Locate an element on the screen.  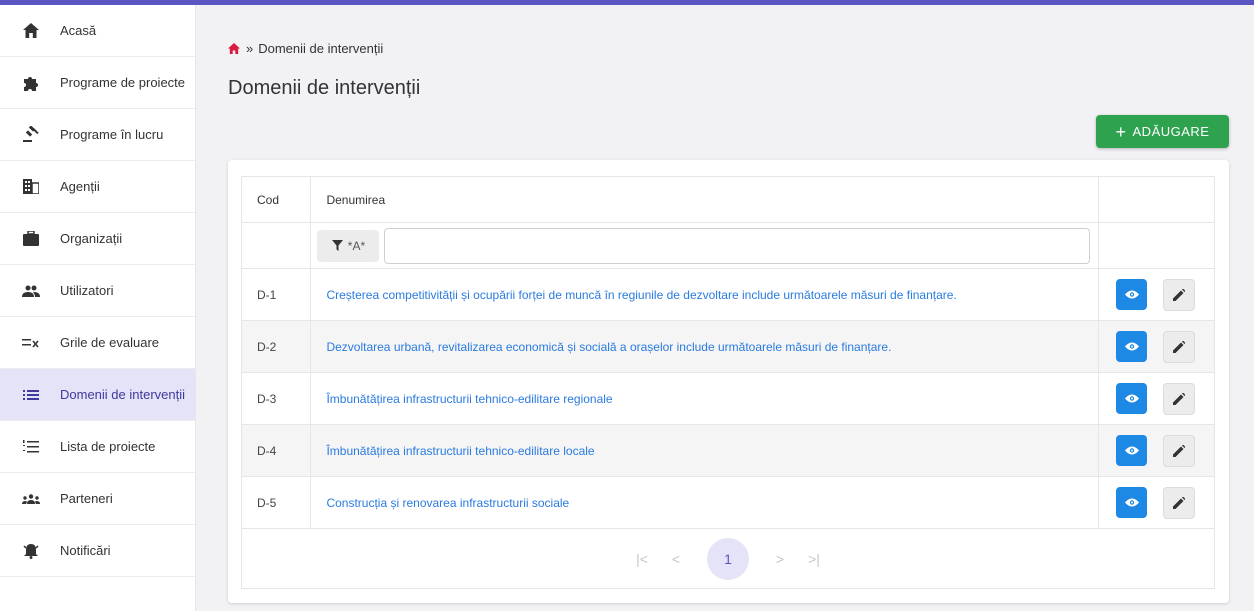
filter-cell: *A* is located at coordinates (705, 245).